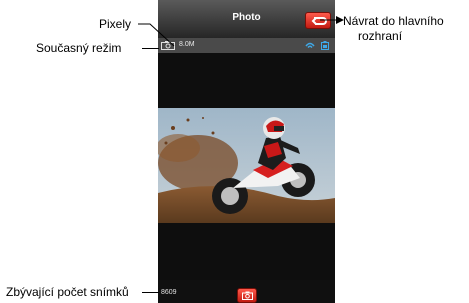  I want to click on bottom-bar: 8609, so click(246, 291).